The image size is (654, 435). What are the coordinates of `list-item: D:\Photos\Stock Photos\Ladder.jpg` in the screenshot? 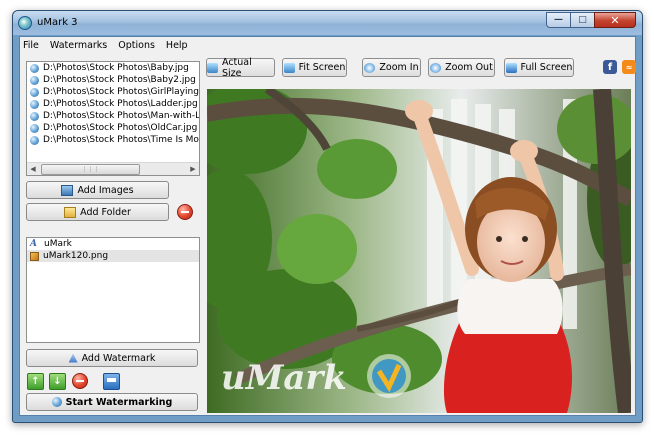 It's located at (113, 104).